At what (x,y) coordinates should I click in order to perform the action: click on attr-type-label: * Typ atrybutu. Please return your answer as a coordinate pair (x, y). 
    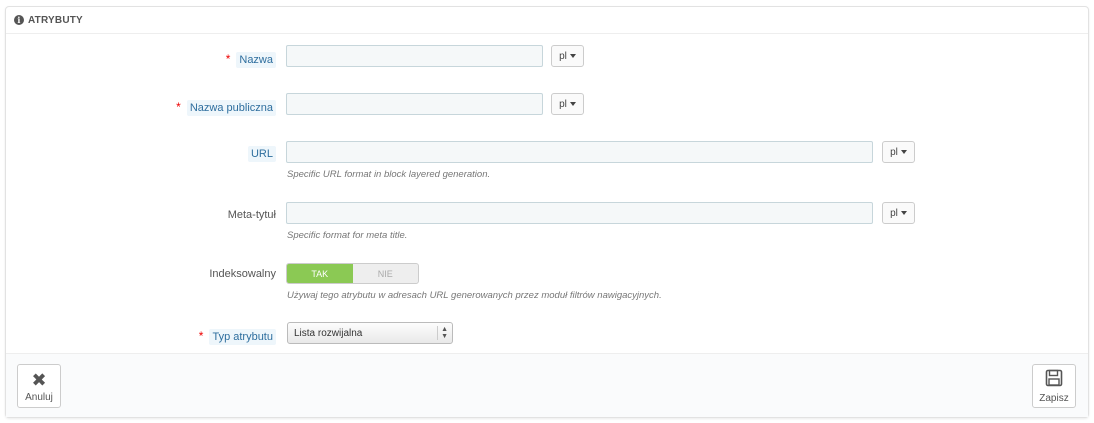
    Looking at the image, I should click on (237, 337).